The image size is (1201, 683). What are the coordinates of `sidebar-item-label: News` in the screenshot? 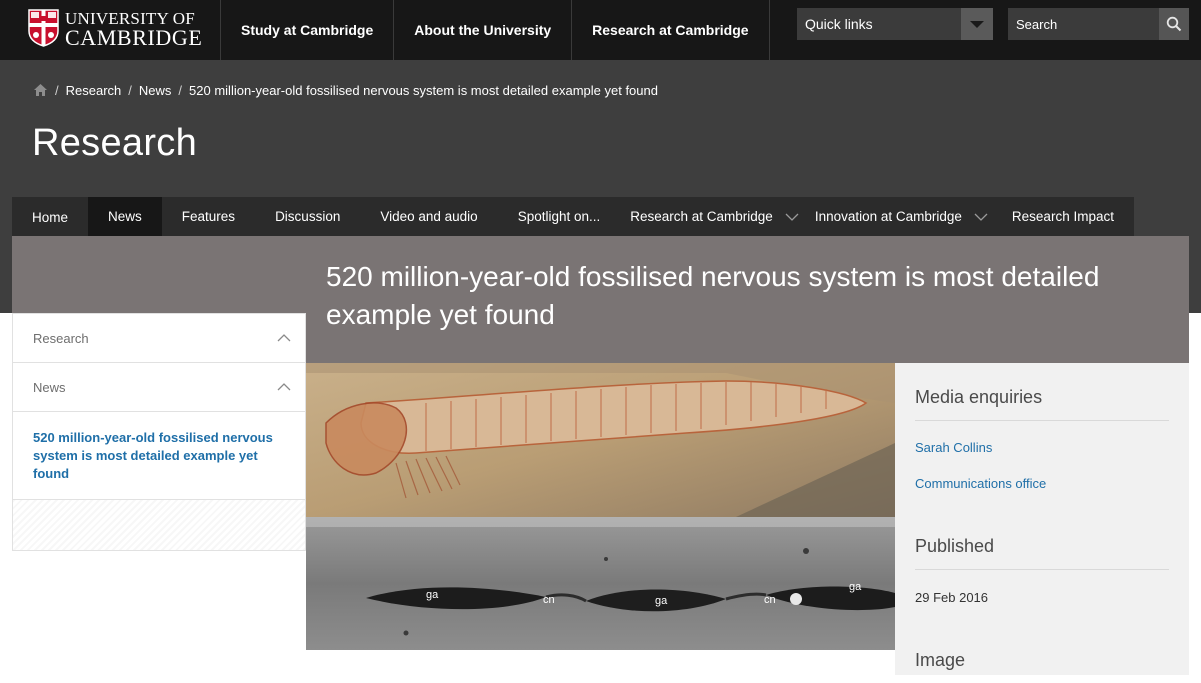 It's located at (49, 387).